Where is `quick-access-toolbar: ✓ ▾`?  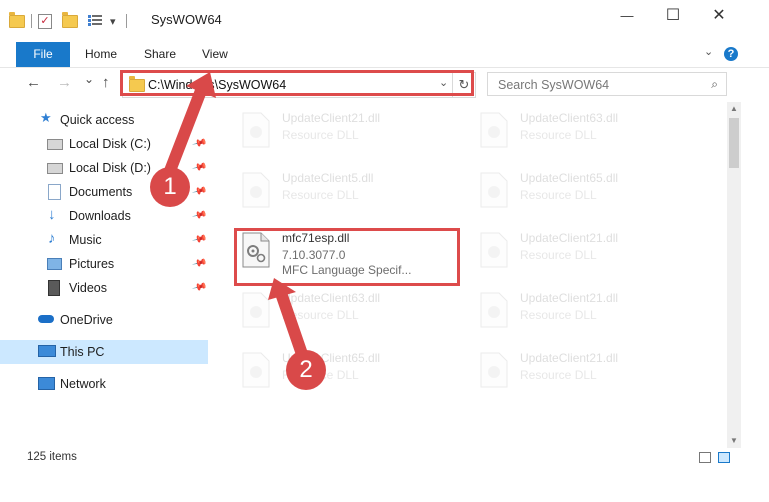
quick-access-toolbar: ✓ ▾ is located at coordinates (67, 20).